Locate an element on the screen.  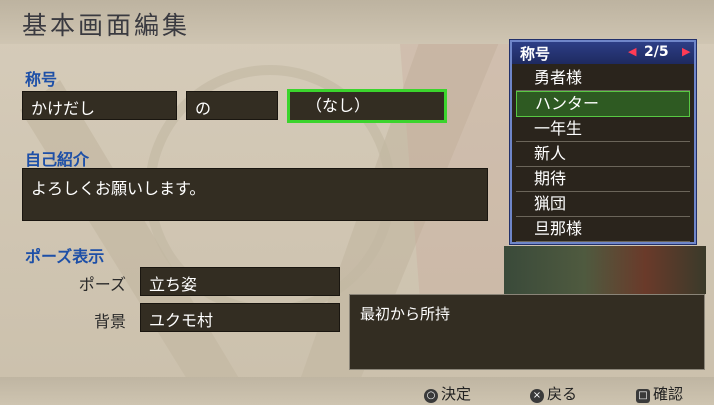
circle-button-icon: ○ is located at coordinates (431, 396).